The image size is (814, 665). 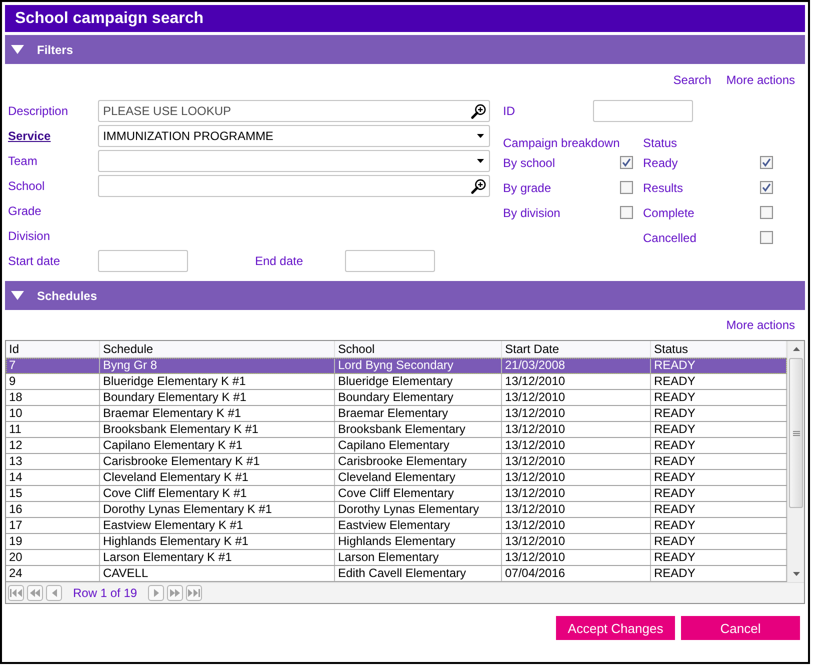 I want to click on last-page-button, so click(x=194, y=593).